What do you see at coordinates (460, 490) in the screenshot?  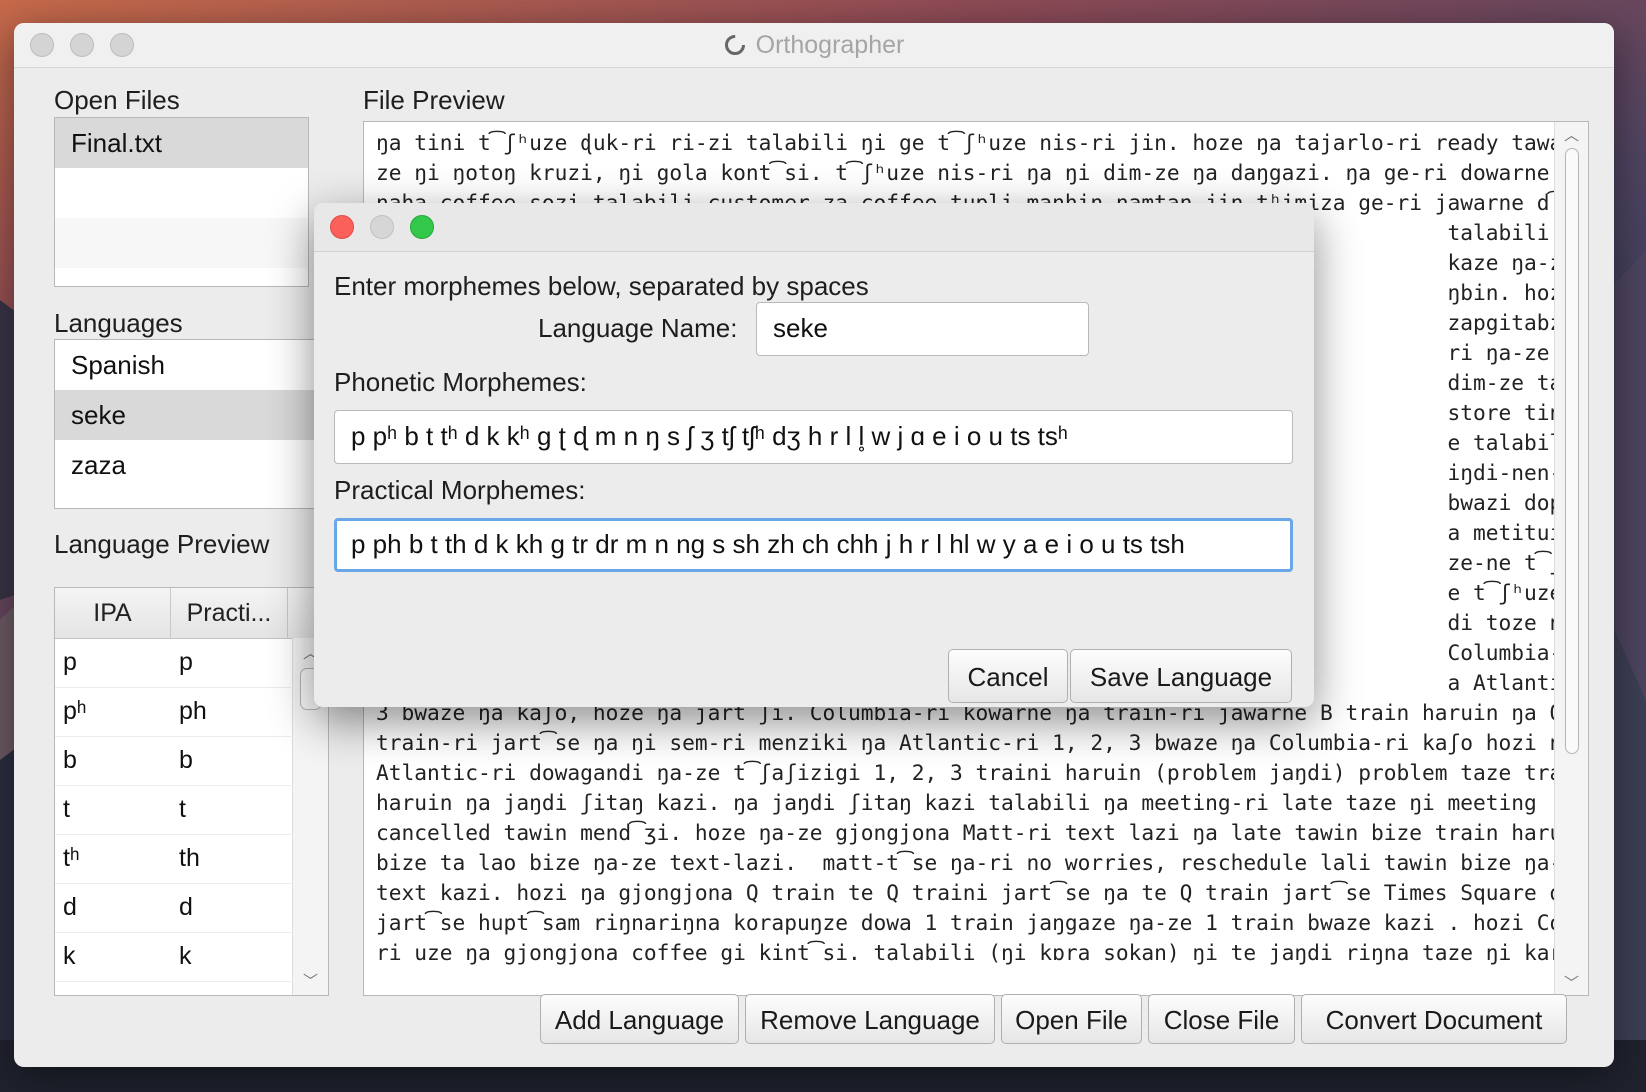 I see `practical-morphemes-label: Practical Morphemes:` at bounding box center [460, 490].